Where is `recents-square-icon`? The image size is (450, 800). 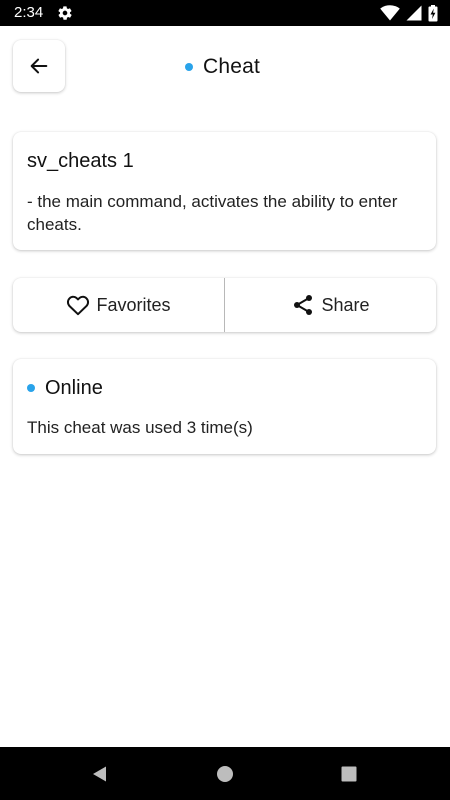
recents-square-icon is located at coordinates (349, 773).